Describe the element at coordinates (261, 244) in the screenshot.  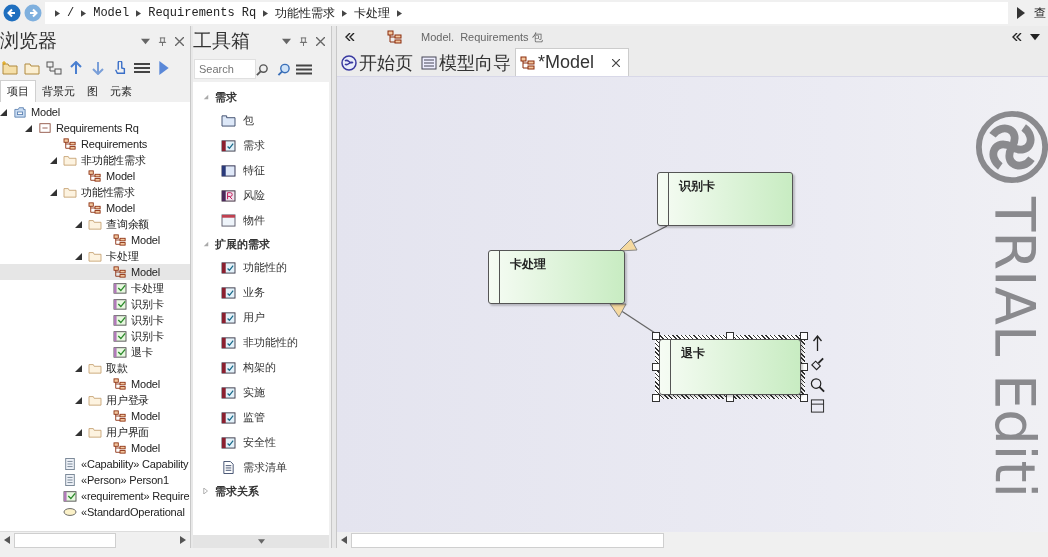
I see `toolbox-group: 扩展的需求` at that location.